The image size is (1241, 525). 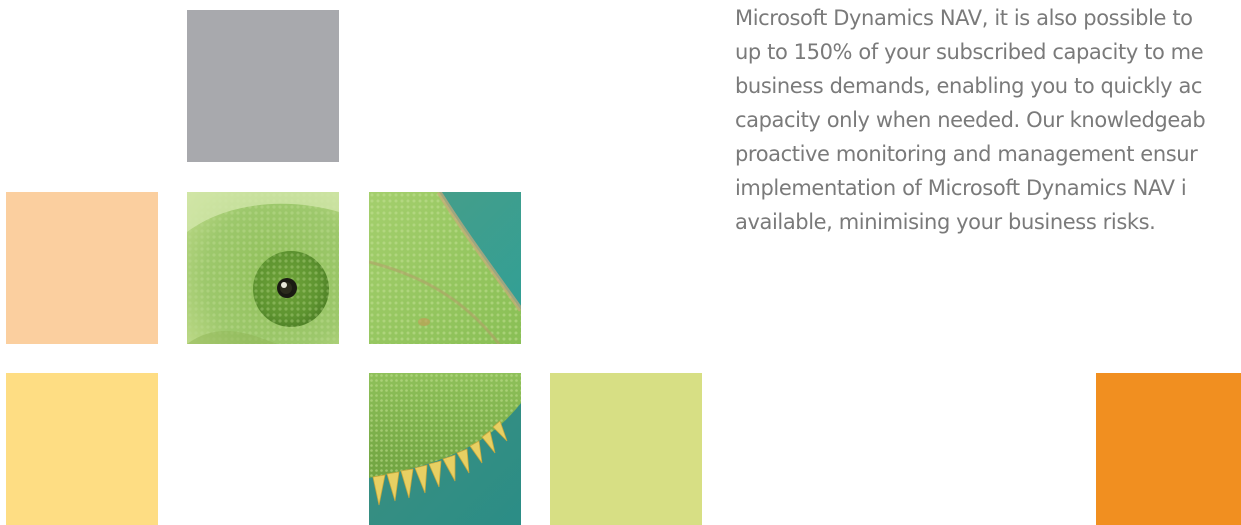 I want to click on orange-tile, so click(x=1168, y=449).